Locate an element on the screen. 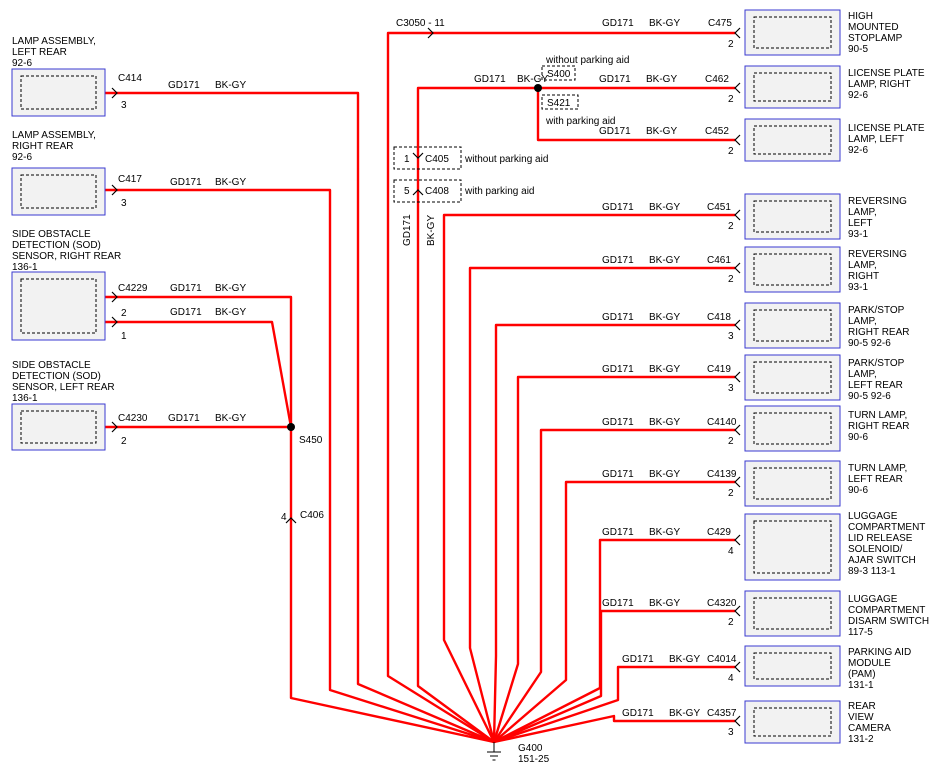  park-stop-lamp-left-rear is located at coordinates (792, 377).